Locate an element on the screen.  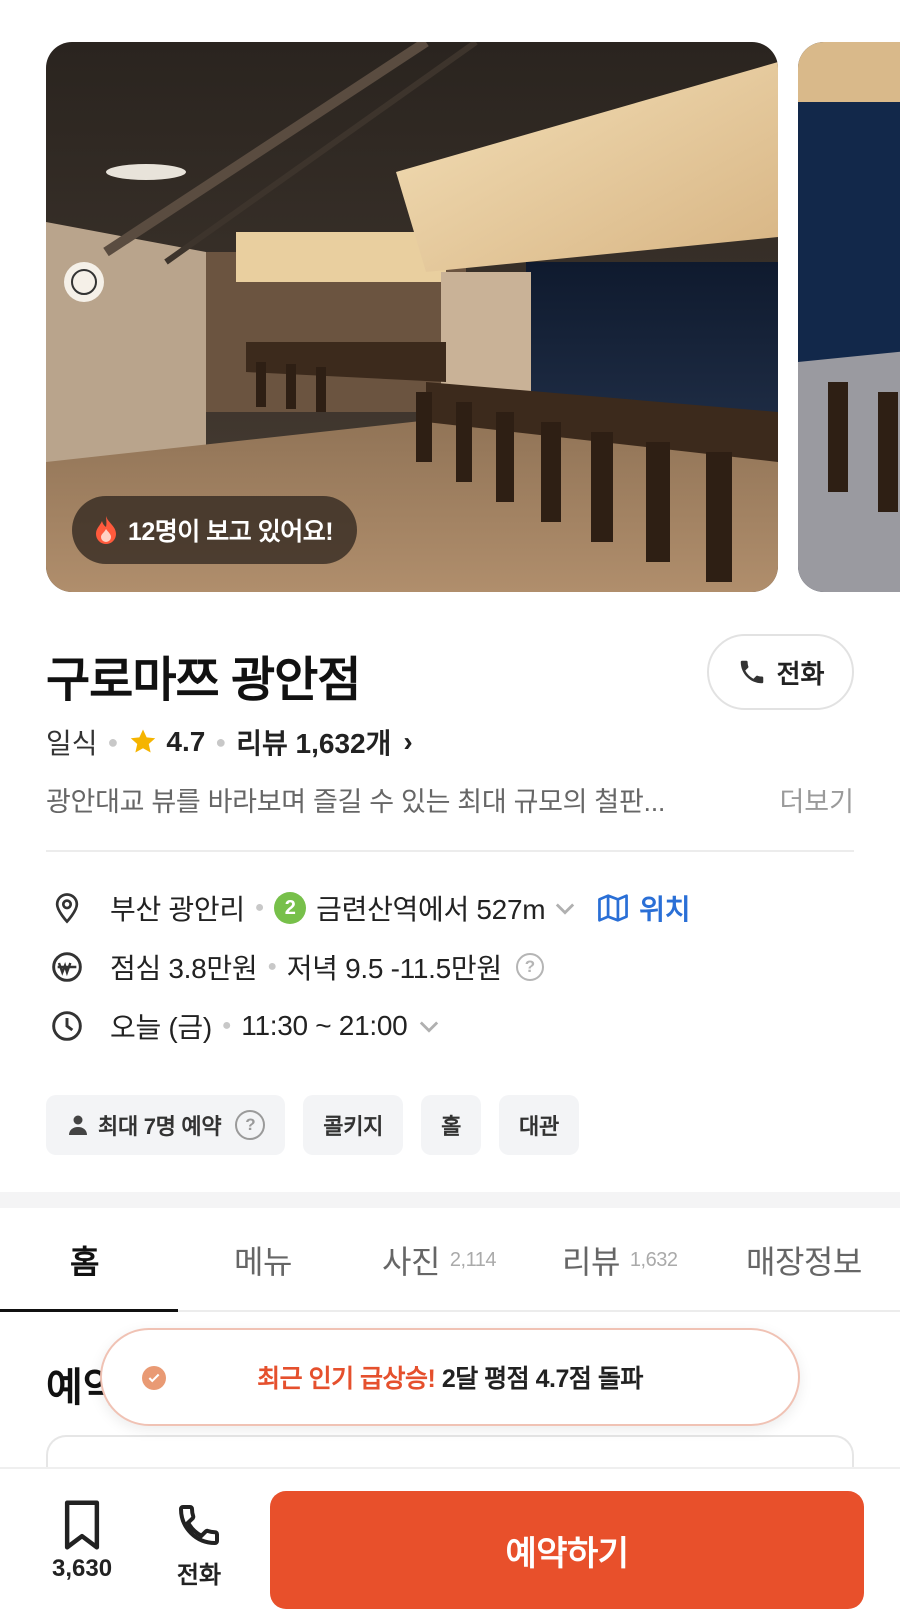
popularity-toast: 최근 인기 급상승! 2달 평점 4.7점 돌파 is located at coordinates (450, 1377).